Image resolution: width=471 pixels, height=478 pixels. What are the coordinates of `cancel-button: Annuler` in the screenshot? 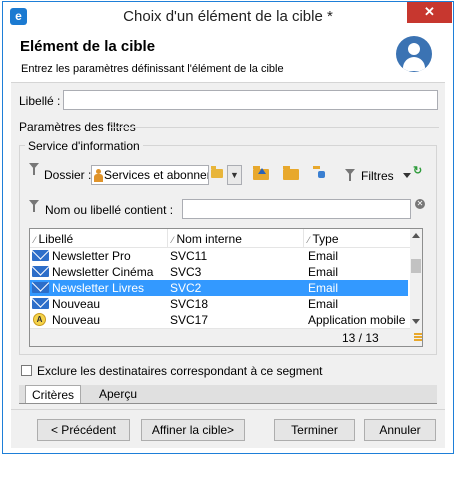 It's located at (400, 430).